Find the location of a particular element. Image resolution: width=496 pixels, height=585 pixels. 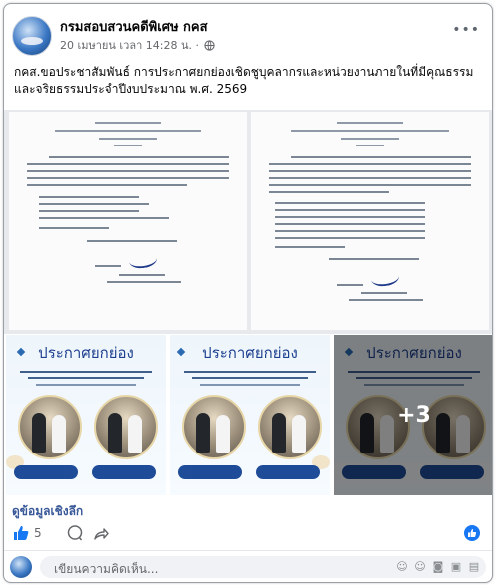

page-name: กรมสอบสวนคดีพิเศษ กคส is located at coordinates (134, 26).